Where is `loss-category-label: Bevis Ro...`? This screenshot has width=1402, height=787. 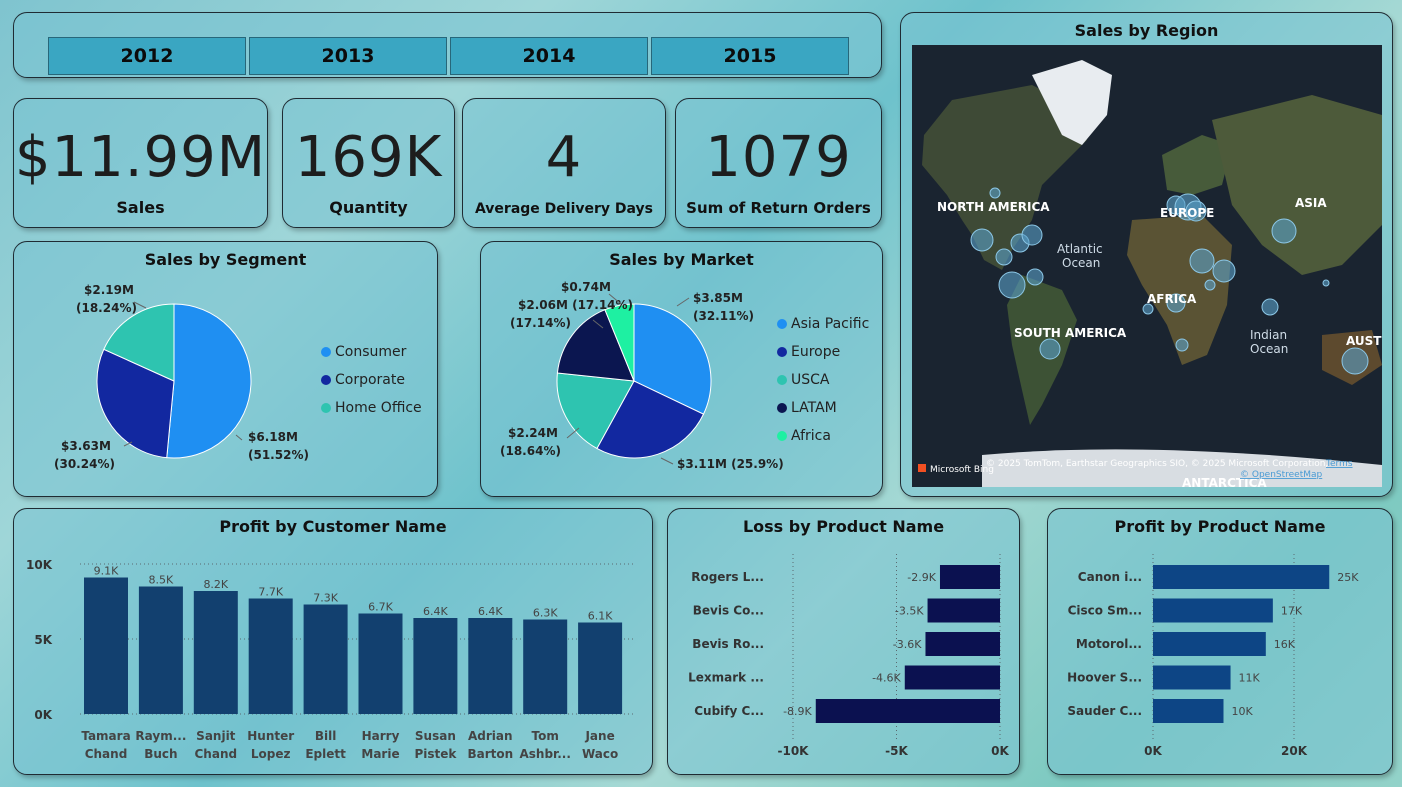 loss-category-label: Bevis Ro... is located at coordinates (728, 644).